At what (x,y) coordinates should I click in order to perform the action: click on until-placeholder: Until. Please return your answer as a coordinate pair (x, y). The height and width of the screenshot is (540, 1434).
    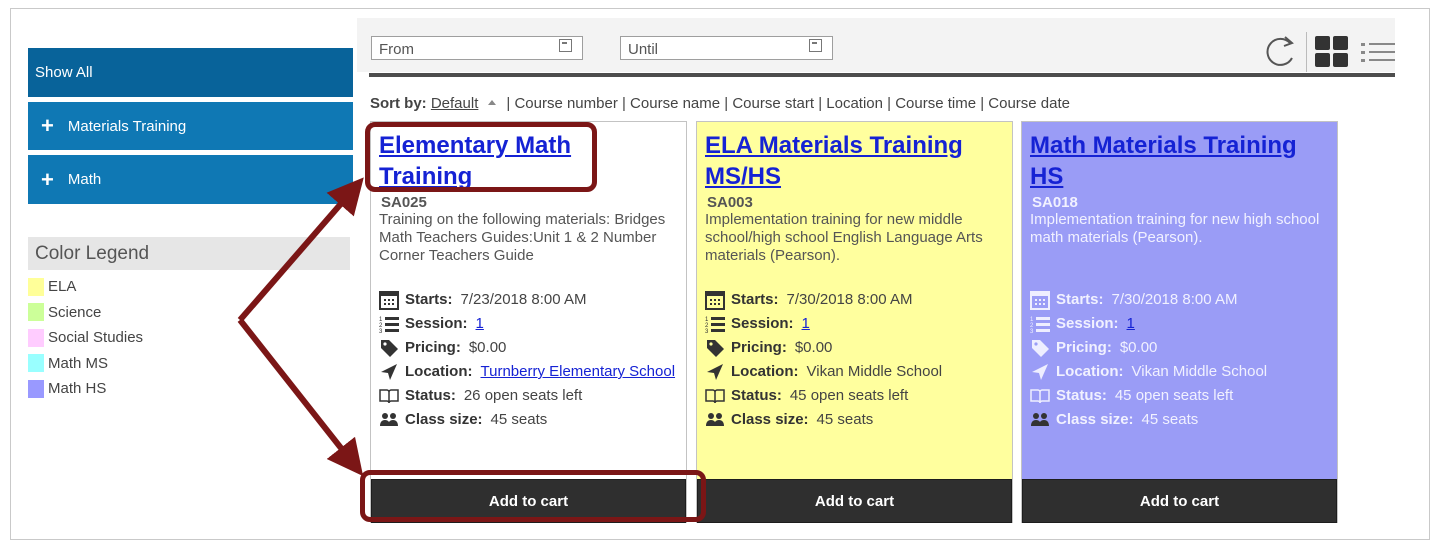
    Looking at the image, I should click on (643, 49).